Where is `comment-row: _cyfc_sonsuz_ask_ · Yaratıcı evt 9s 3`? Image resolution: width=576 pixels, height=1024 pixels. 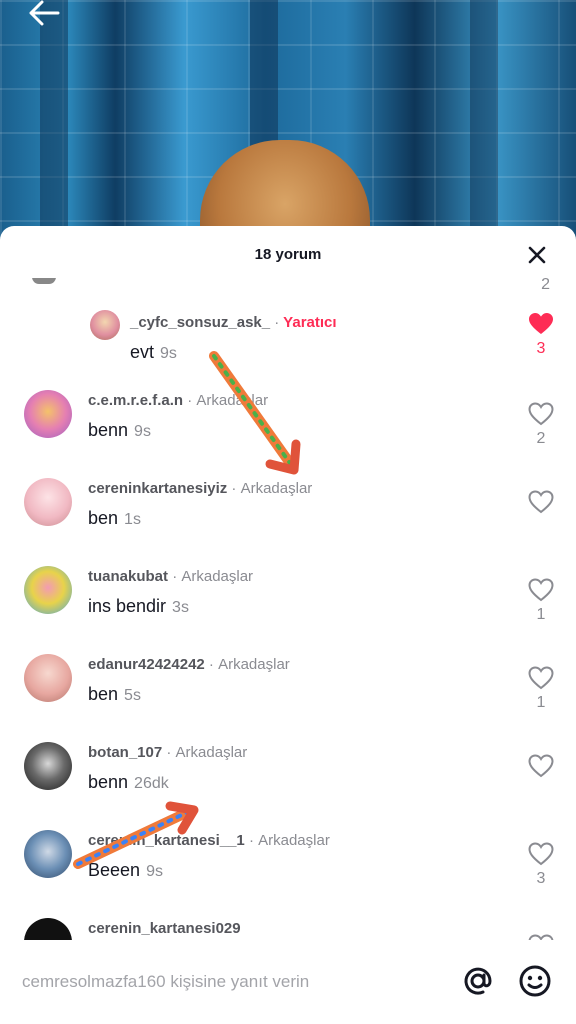 comment-row: _cyfc_sonsuz_ask_ · Yaratıcı evt 9s 3 is located at coordinates (288, 344).